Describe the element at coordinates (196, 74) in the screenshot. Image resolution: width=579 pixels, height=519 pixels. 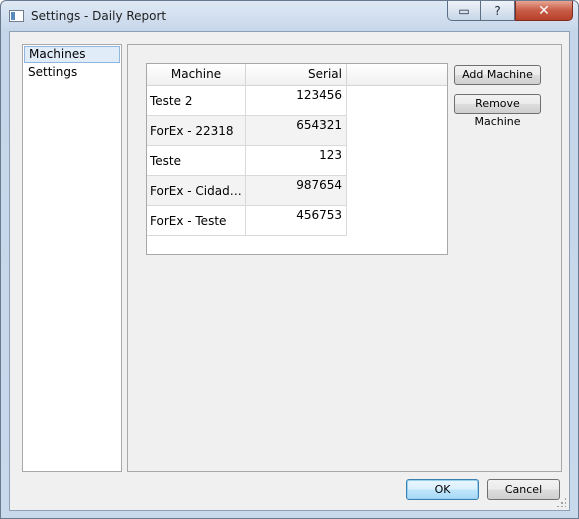
I see `column-header-machine: Machine` at that location.